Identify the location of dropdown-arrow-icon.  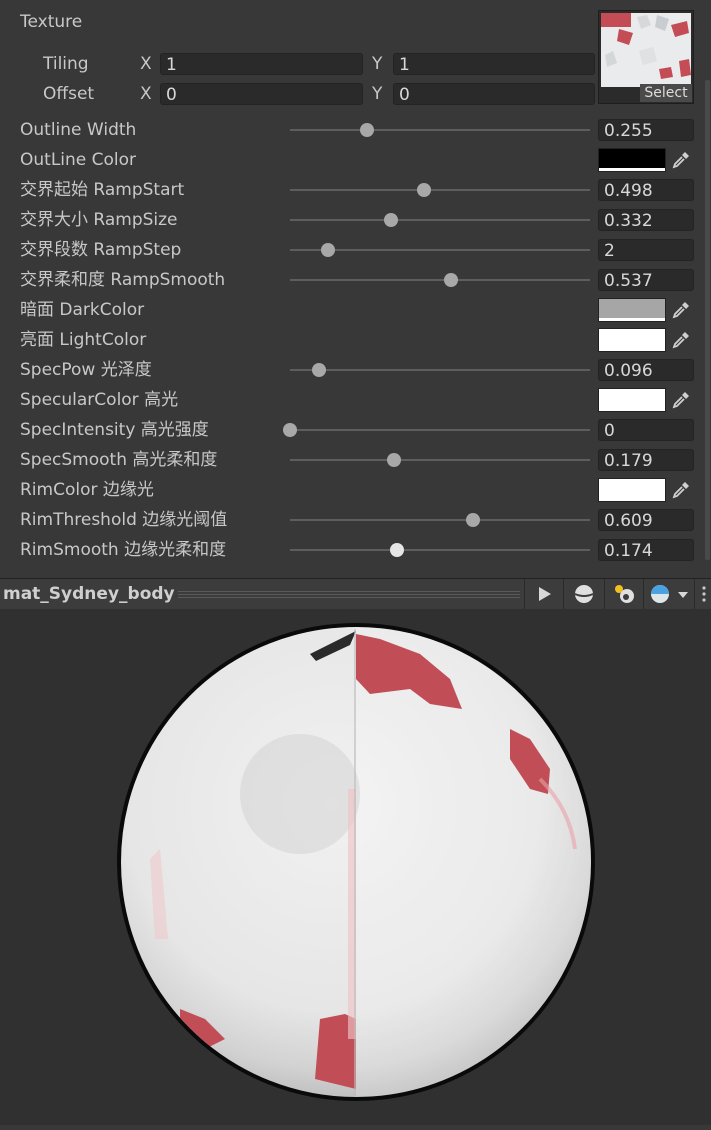
(683, 595).